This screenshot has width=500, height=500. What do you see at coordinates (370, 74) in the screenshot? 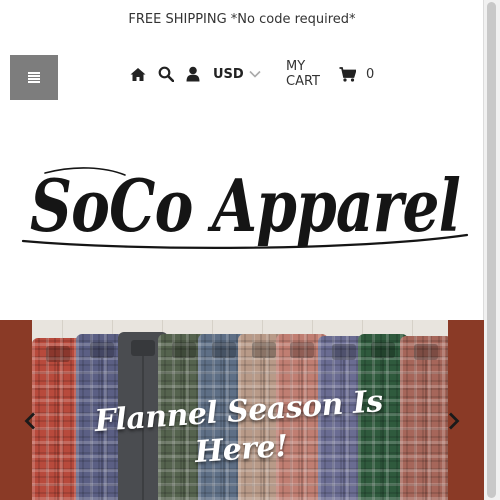
I see `cart-count: 0` at bounding box center [370, 74].